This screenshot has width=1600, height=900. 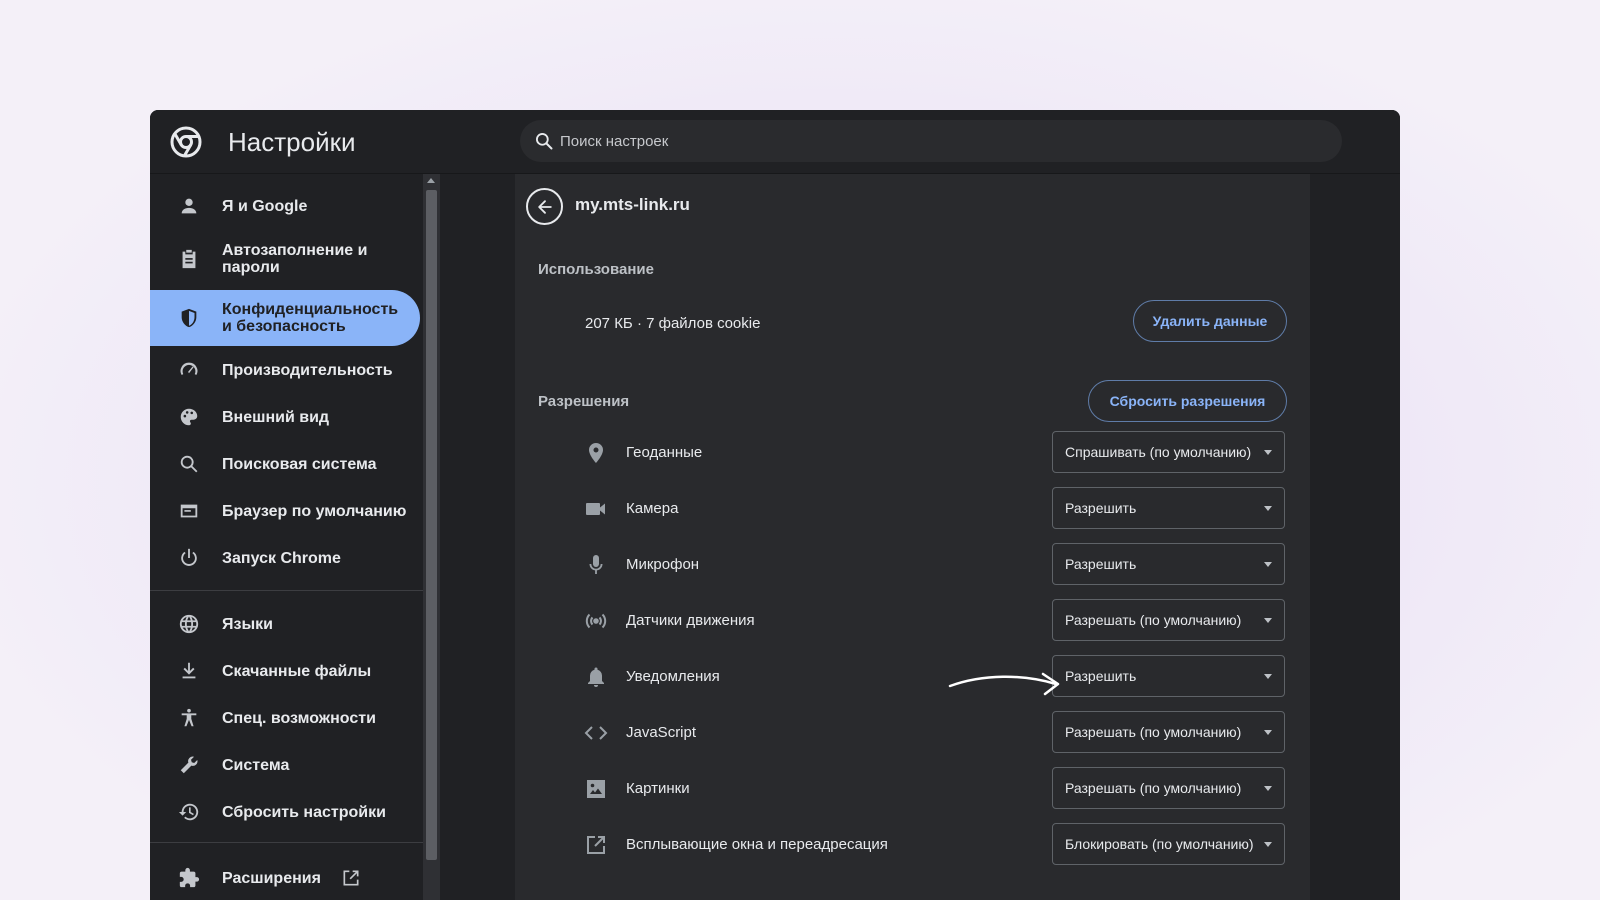 What do you see at coordinates (186, 142) in the screenshot?
I see `chrome-logo-icon` at bounding box center [186, 142].